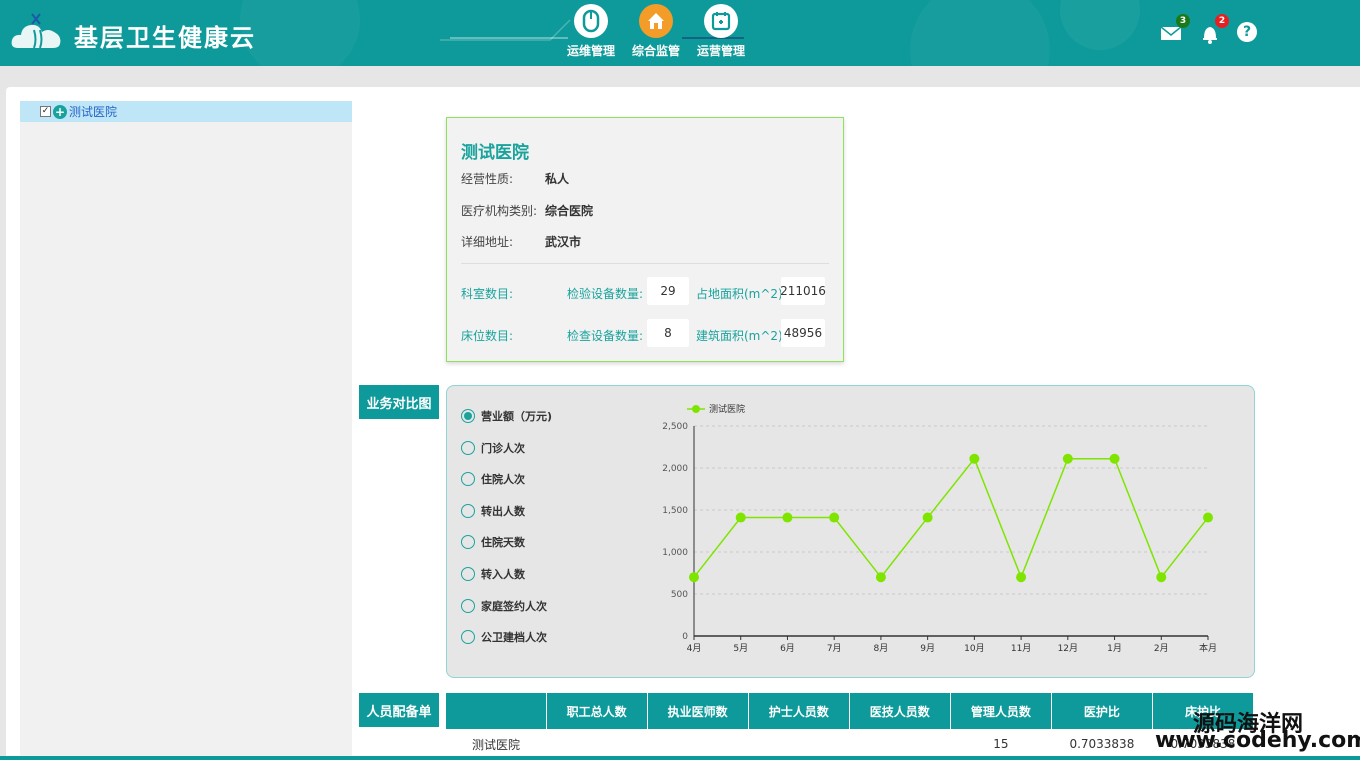 The width and height of the screenshot is (1360, 760). Describe the element at coordinates (900, 711) in the screenshot. I see `staff-column-header: 医技人员数` at that location.